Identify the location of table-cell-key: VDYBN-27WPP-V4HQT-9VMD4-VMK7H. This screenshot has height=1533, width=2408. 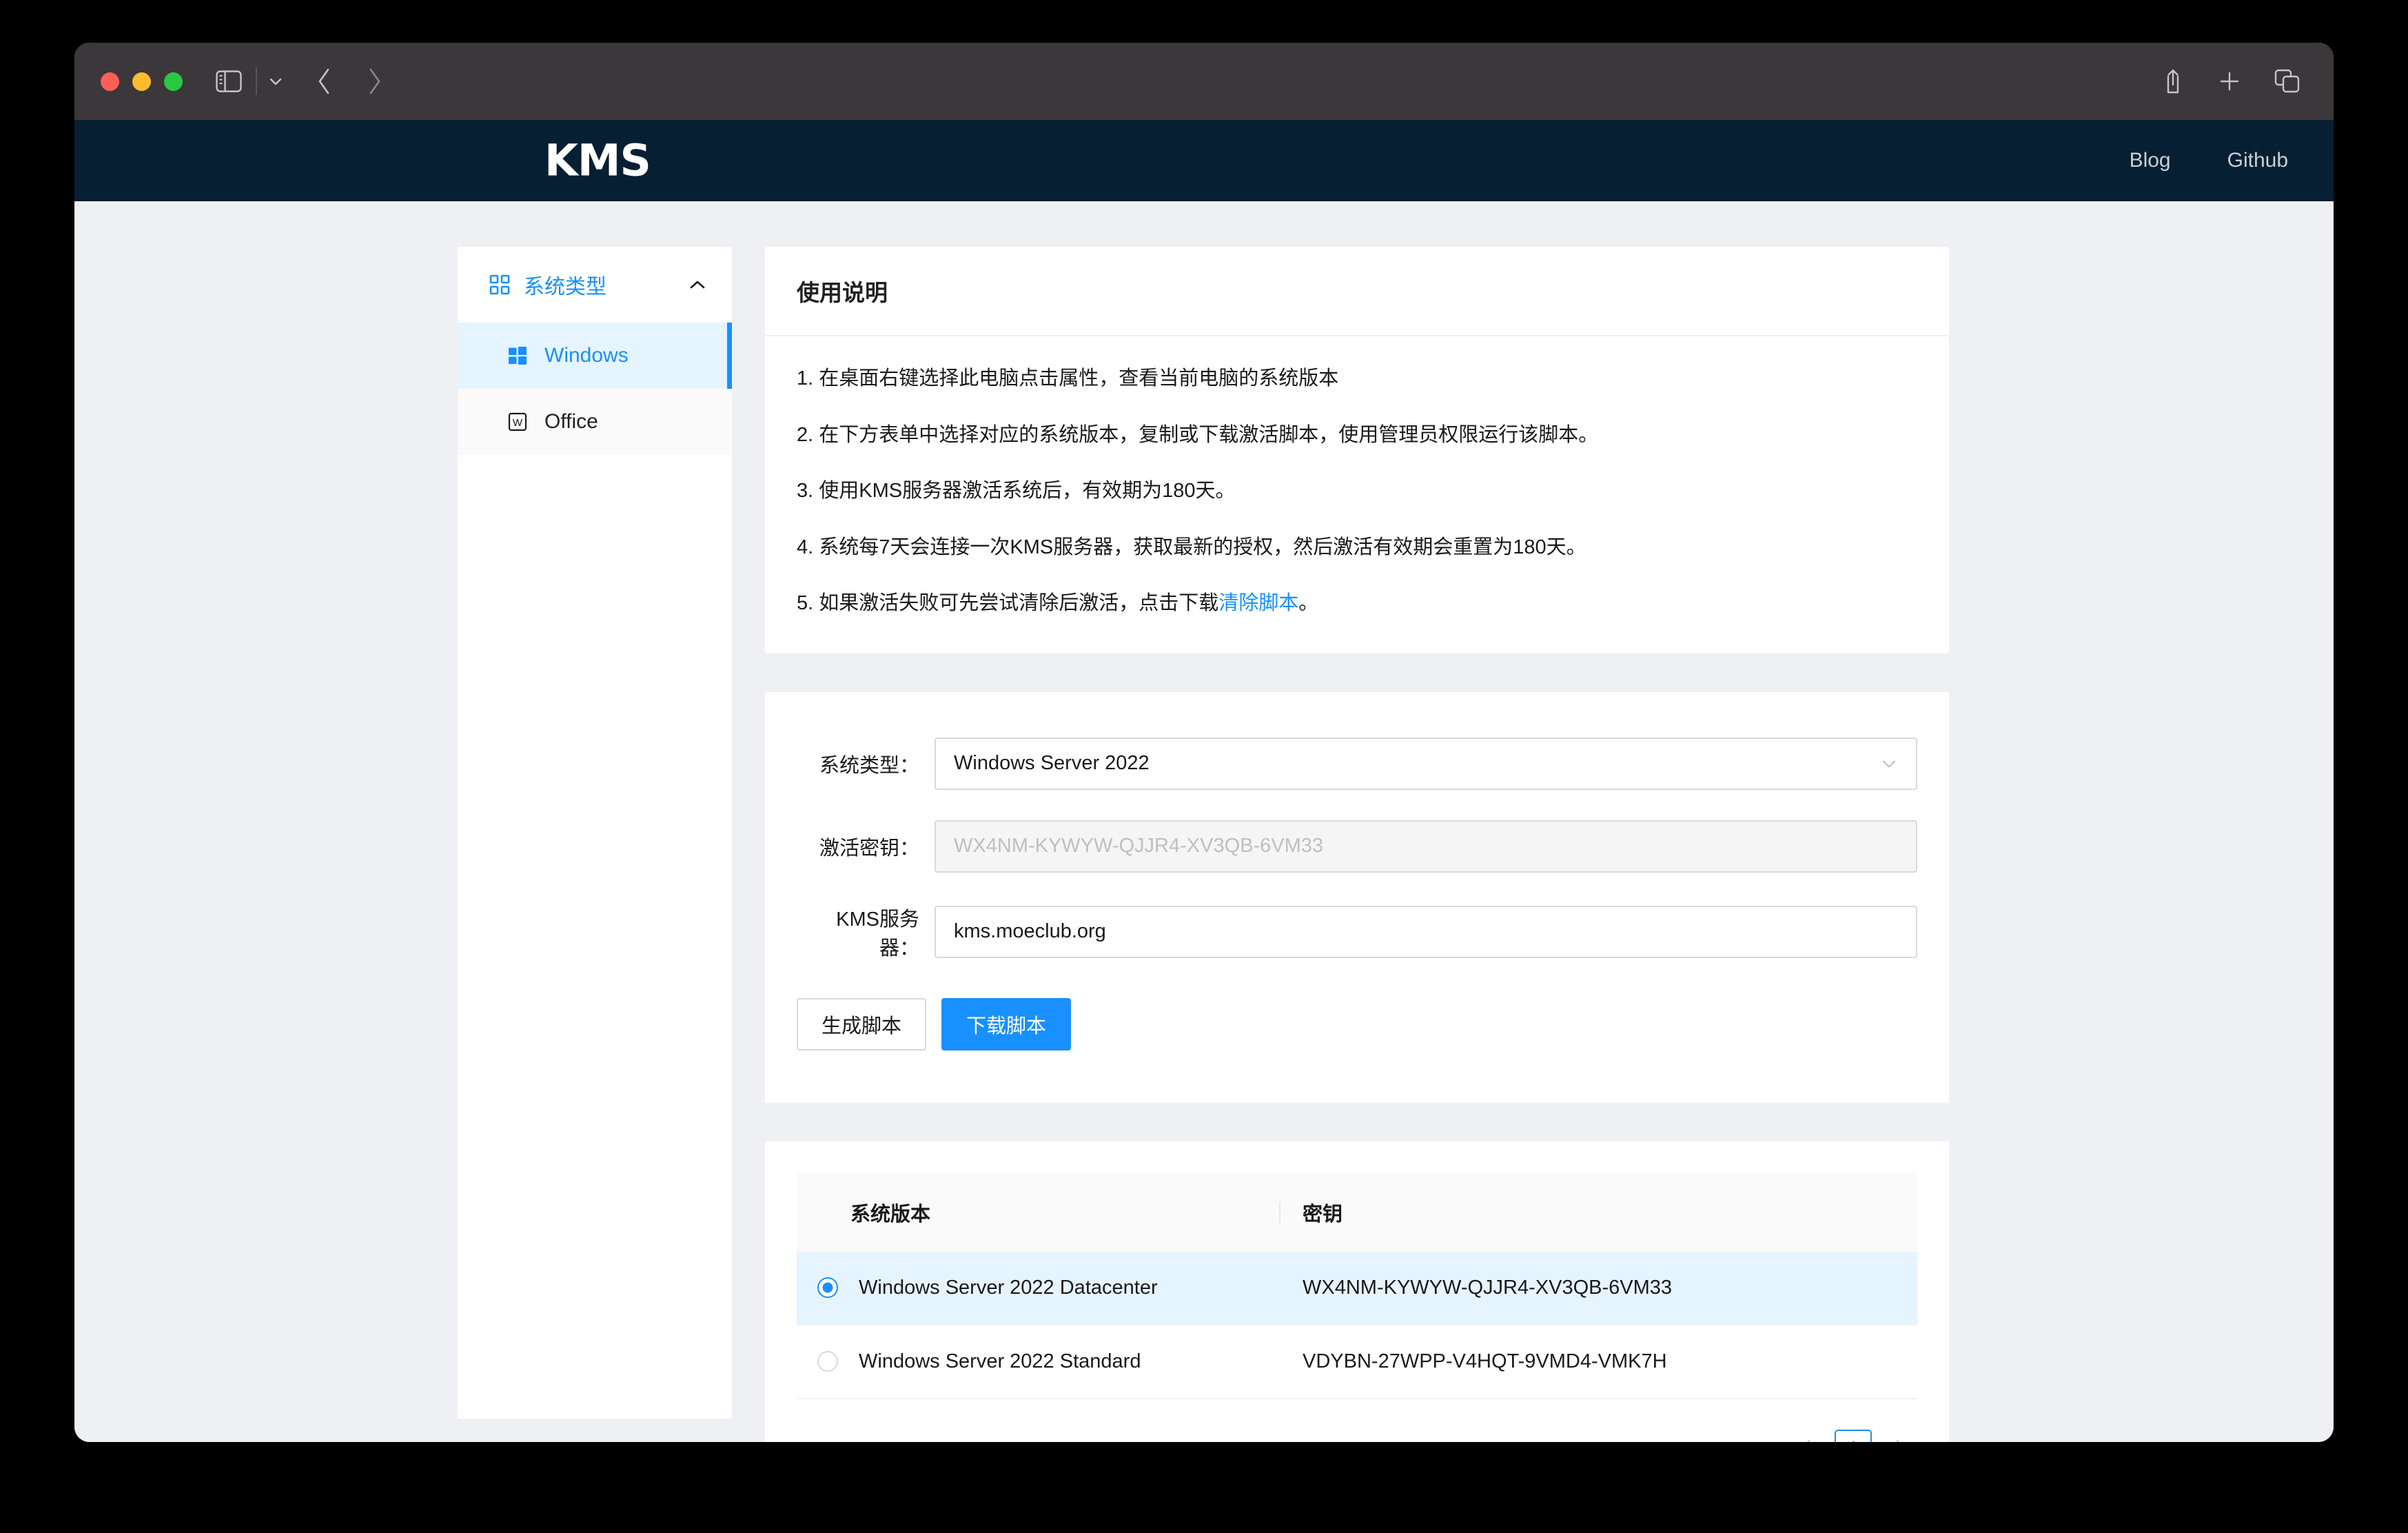
(1598, 1361).